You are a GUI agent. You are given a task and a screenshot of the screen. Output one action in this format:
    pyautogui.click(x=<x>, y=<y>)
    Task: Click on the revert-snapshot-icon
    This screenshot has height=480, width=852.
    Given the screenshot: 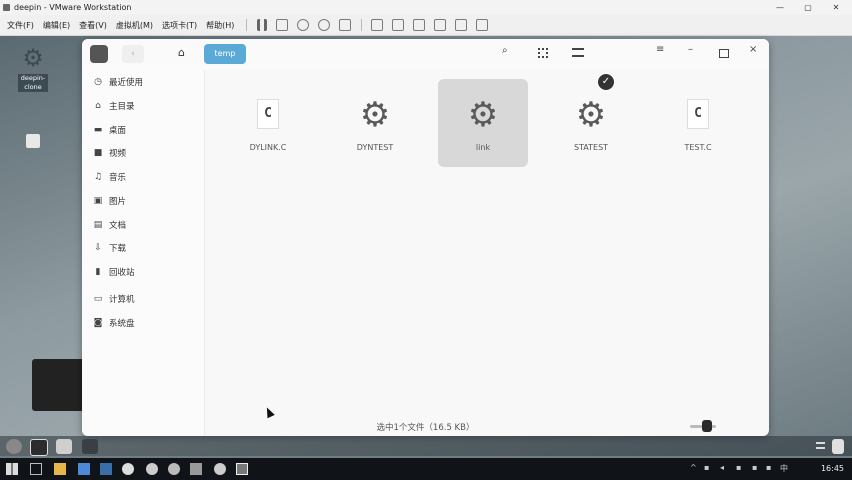 What is the action you would take?
    pyautogui.click(x=324, y=25)
    